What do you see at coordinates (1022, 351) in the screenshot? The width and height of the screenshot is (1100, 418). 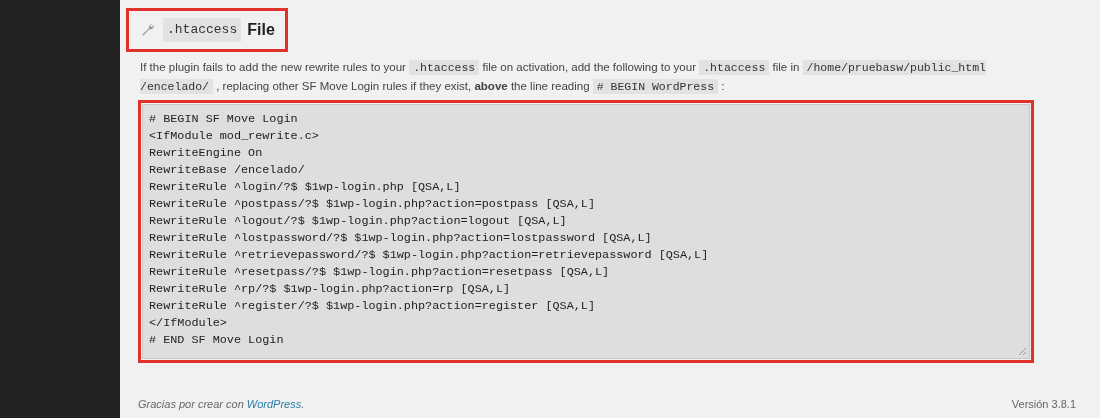 I see `resize-grip-icon` at bounding box center [1022, 351].